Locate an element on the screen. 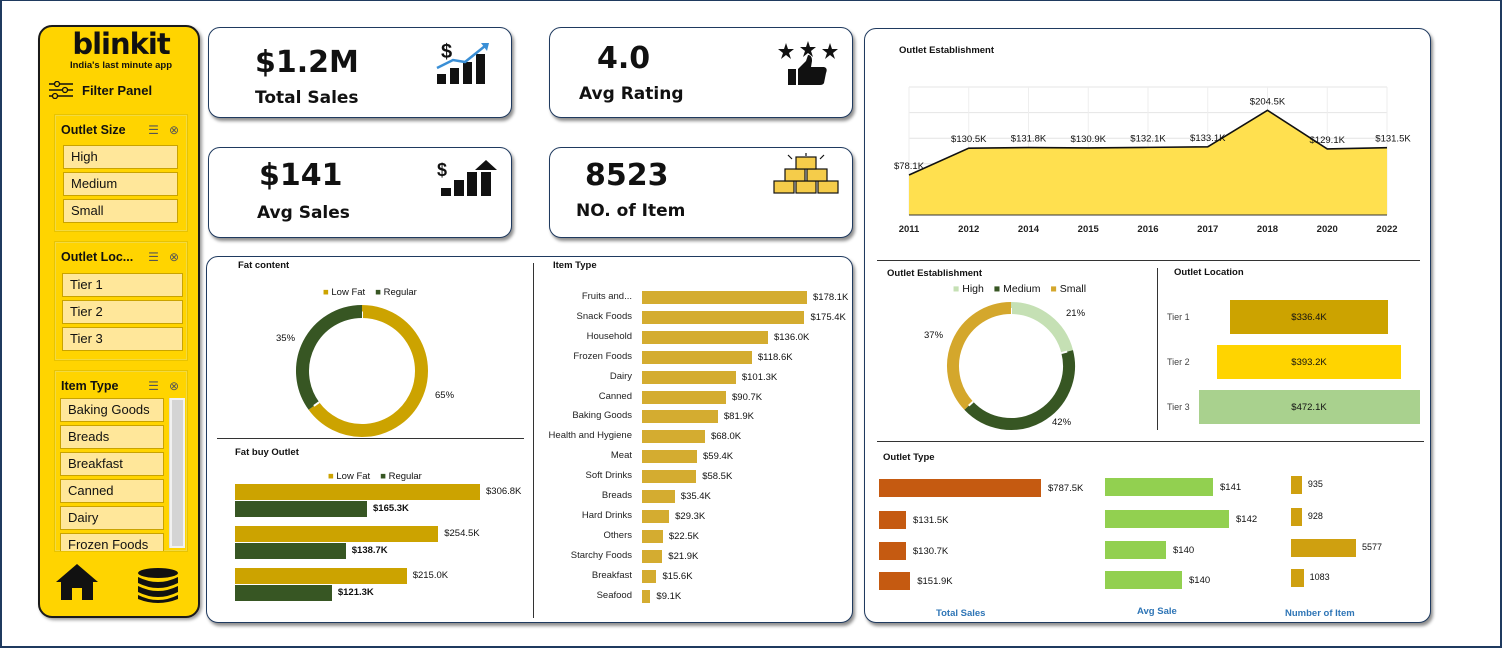 The height and width of the screenshot is (648, 1502). donut-slice-small is located at coordinates (979, 356).